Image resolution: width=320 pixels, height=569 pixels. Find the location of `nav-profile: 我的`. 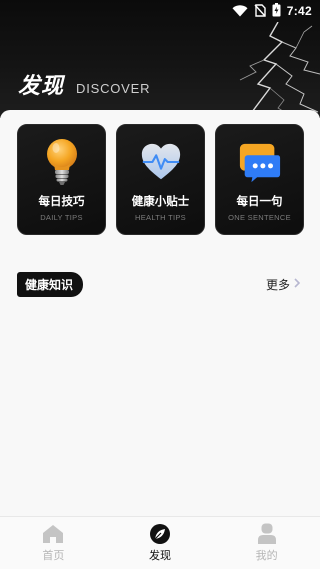

nav-profile: 我的 is located at coordinates (267, 540).